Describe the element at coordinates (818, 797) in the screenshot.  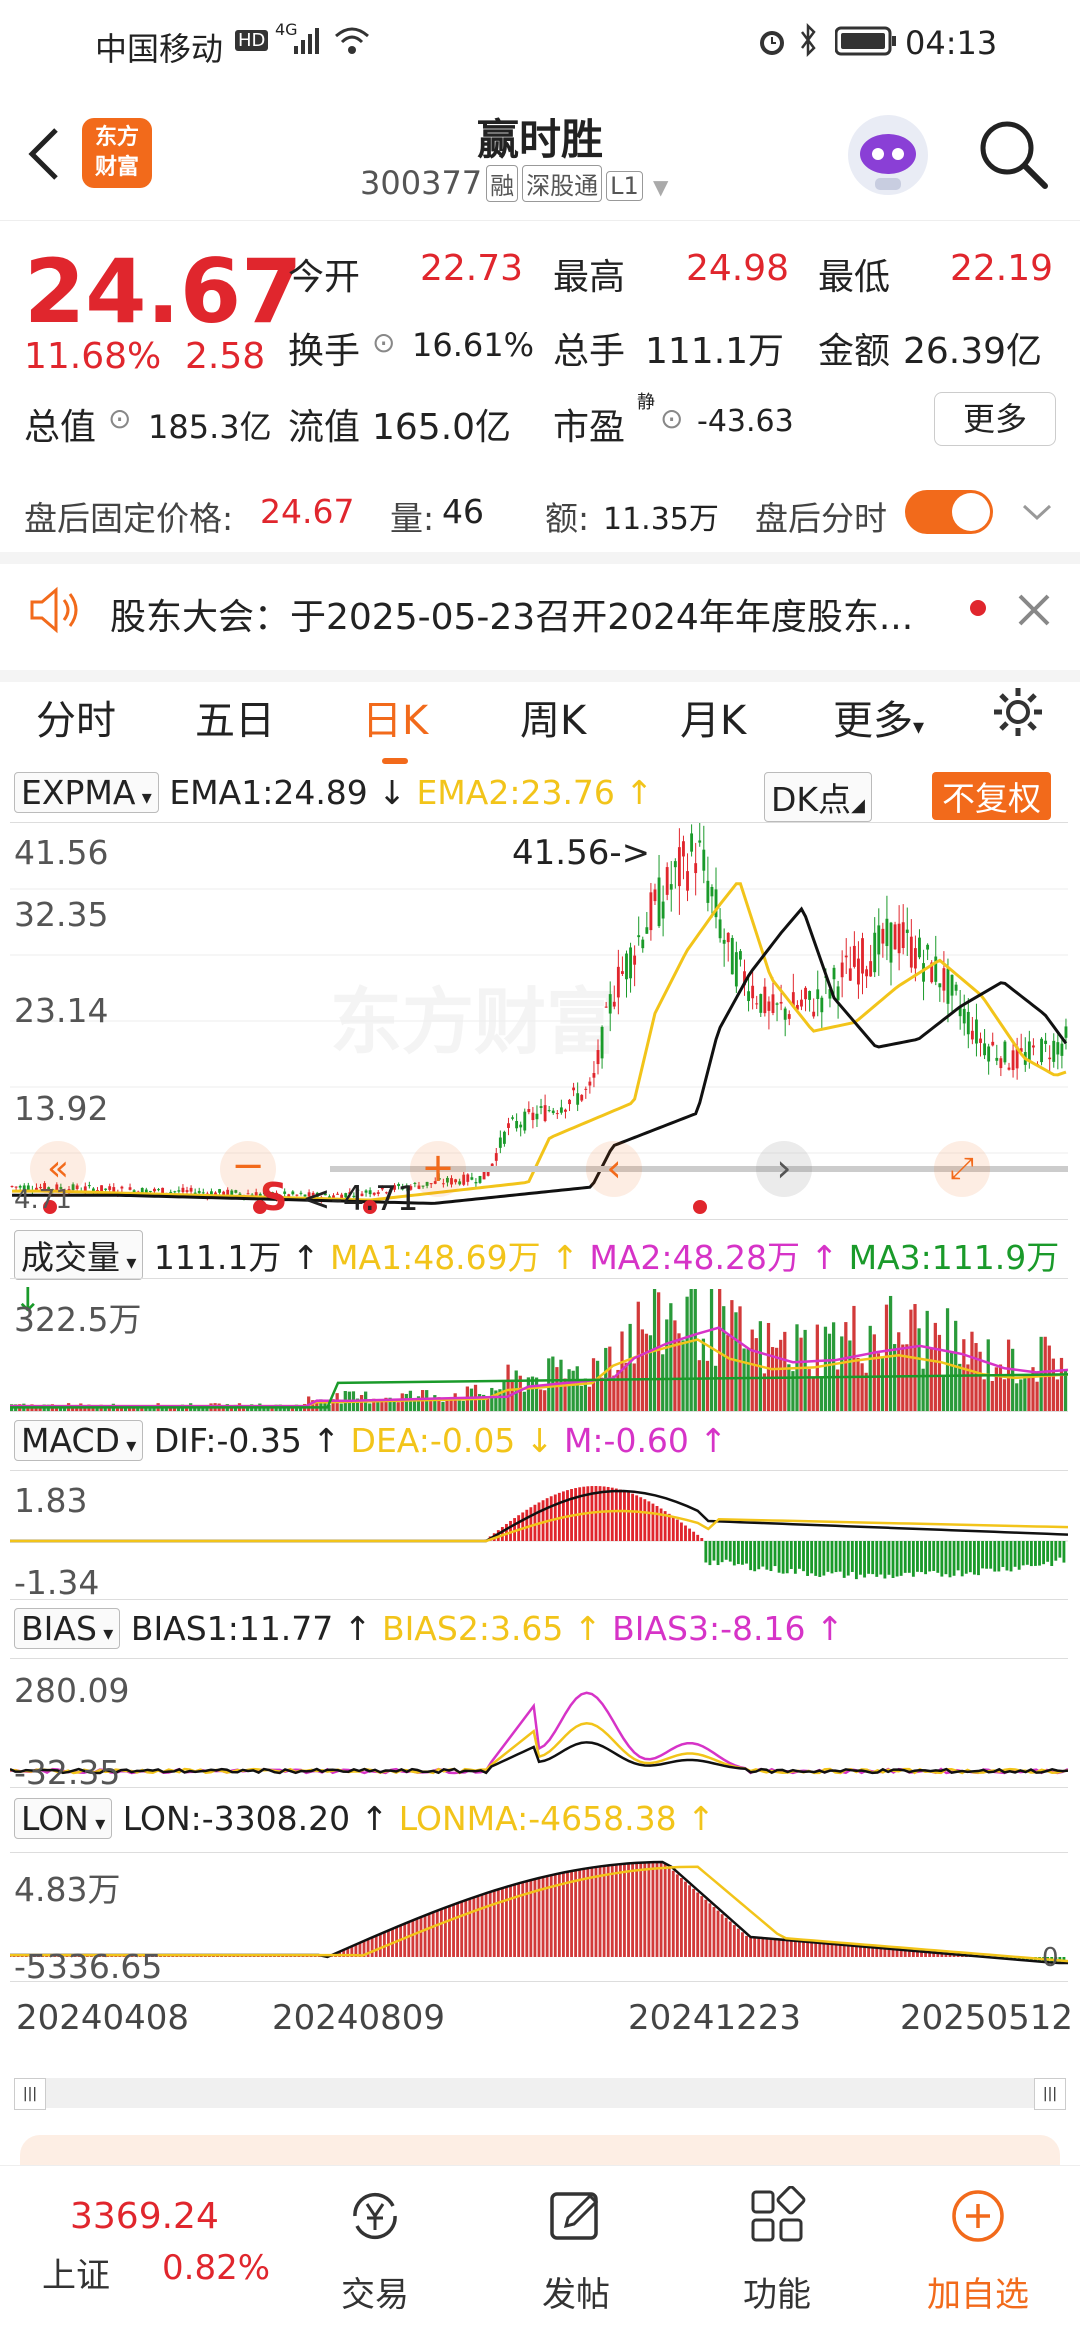
I see `dk-button: DK点◢` at that location.